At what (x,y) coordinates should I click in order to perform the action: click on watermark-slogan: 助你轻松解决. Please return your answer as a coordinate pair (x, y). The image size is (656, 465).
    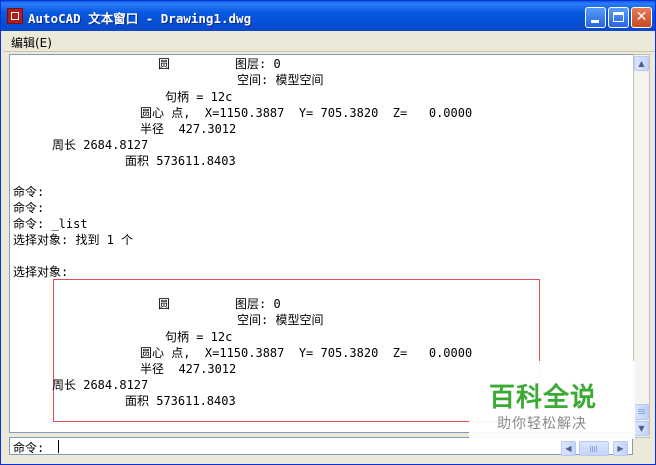
    Looking at the image, I should click on (542, 424).